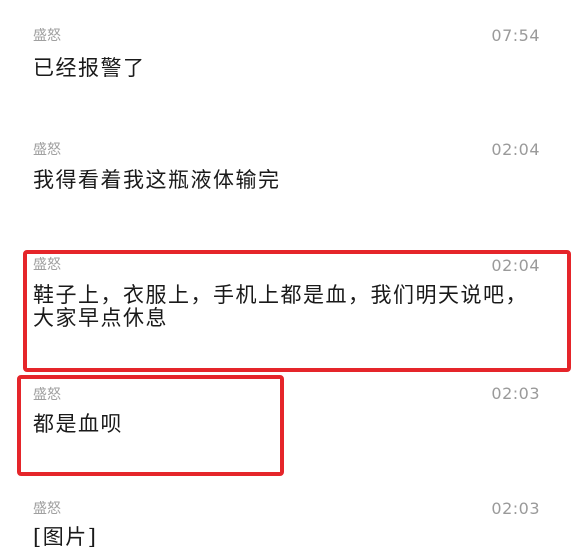 This screenshot has width=571, height=560. What do you see at coordinates (515, 35) in the screenshot?
I see `message-time: 07:54` at bounding box center [515, 35].